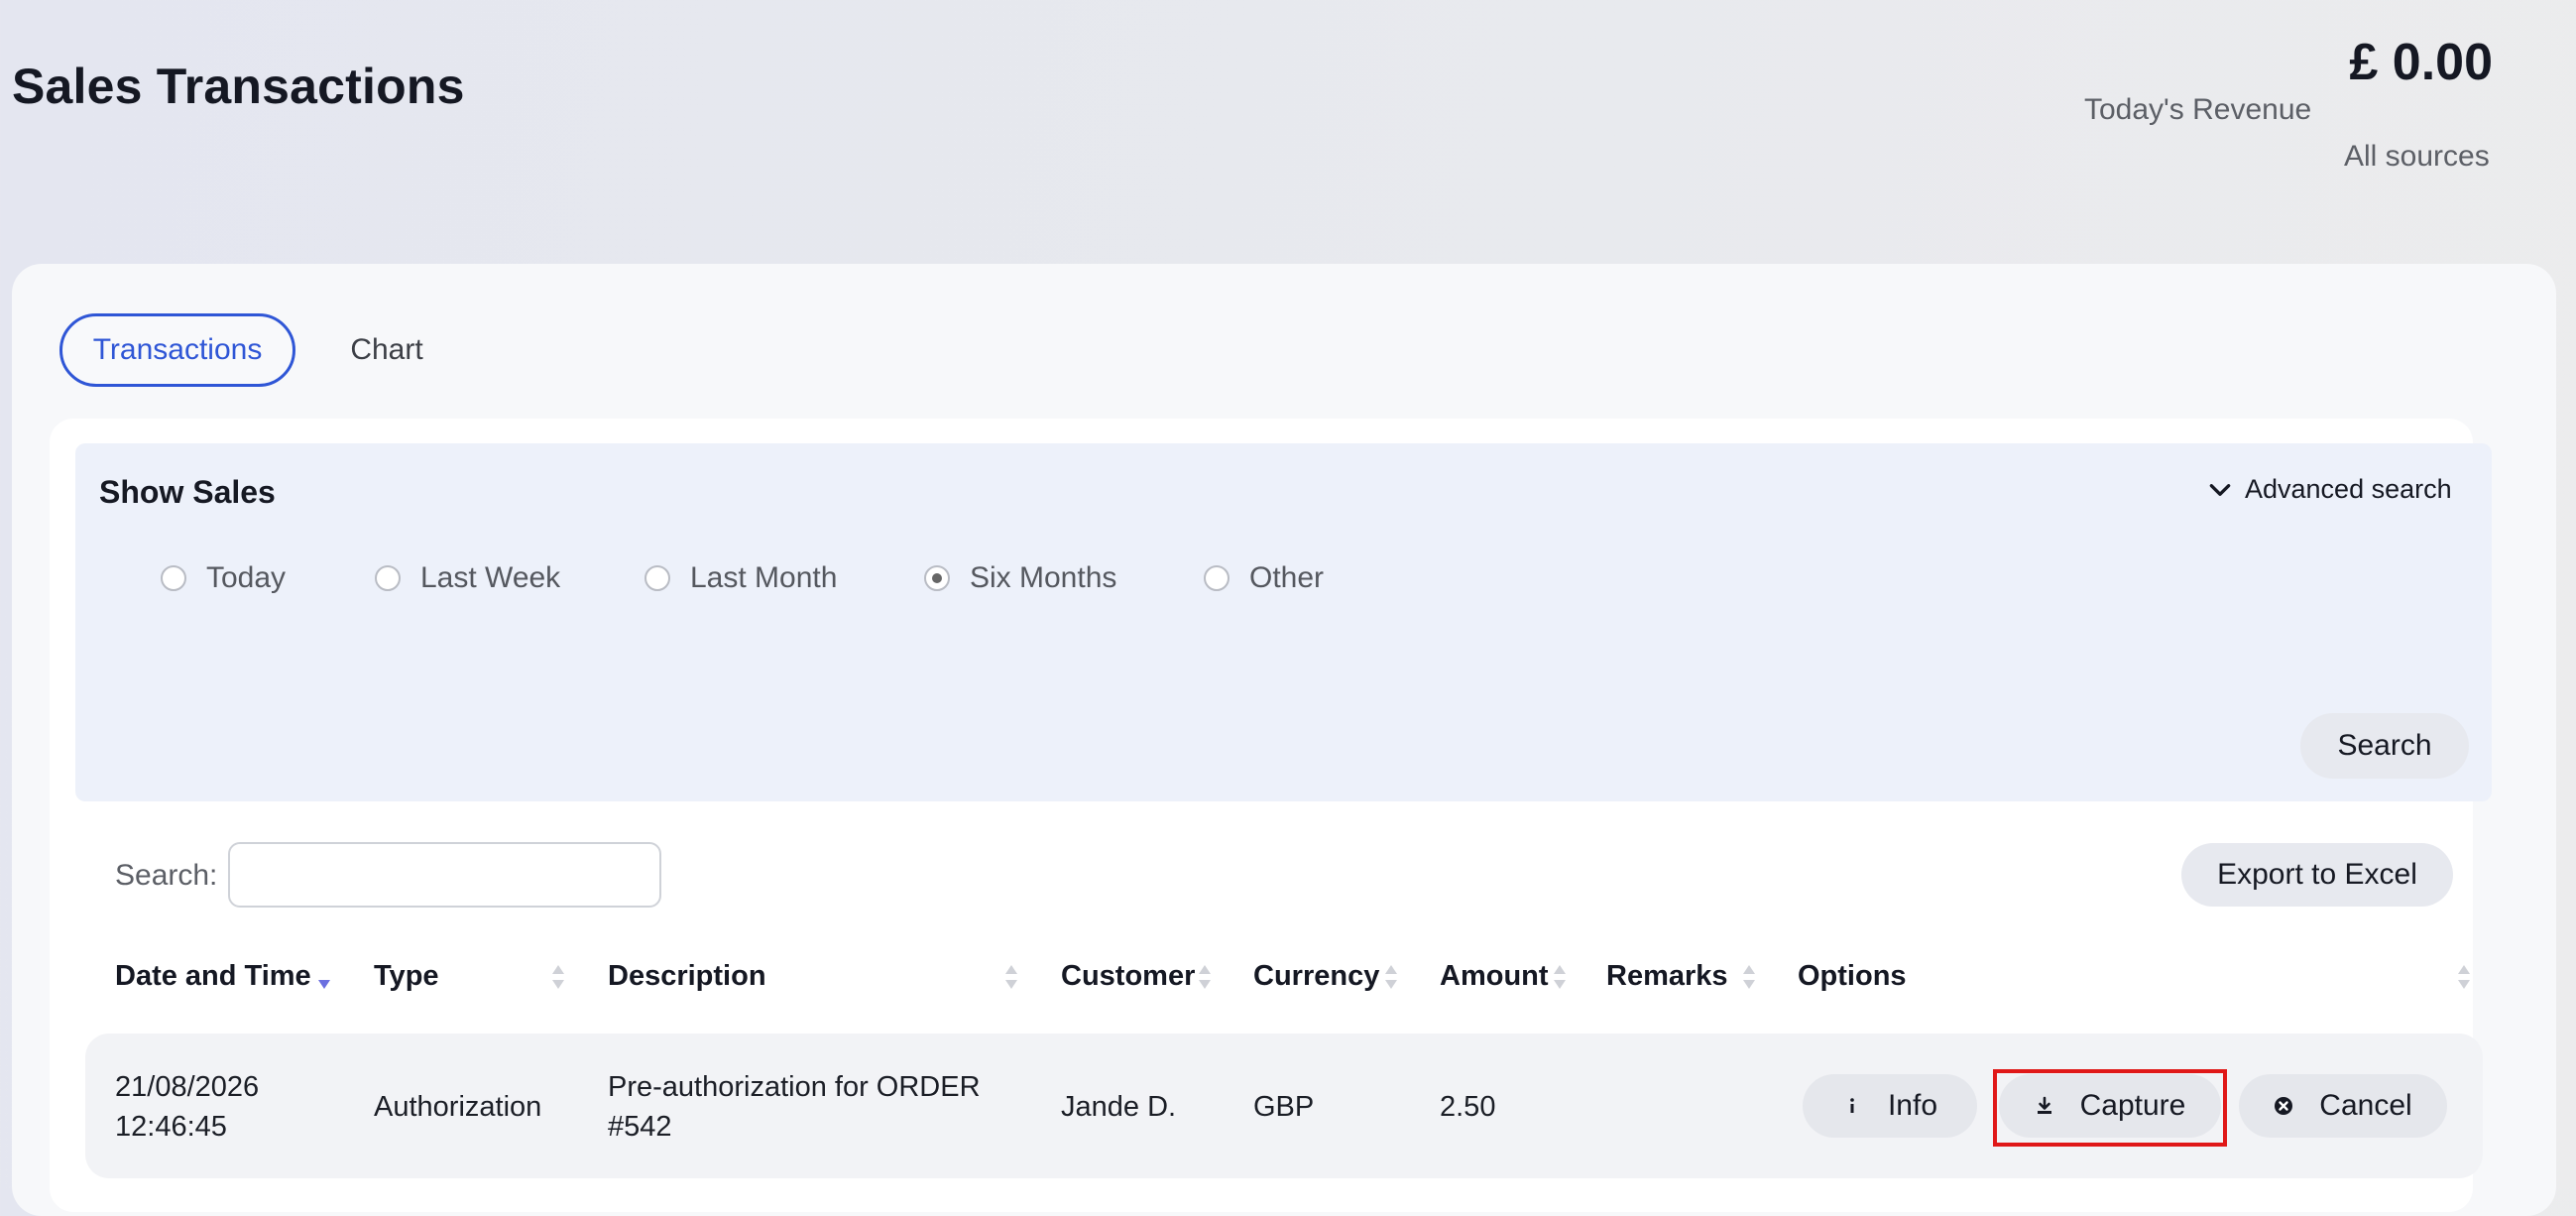 The image size is (2576, 1216). I want to click on tab-transactions: Transactions, so click(177, 350).